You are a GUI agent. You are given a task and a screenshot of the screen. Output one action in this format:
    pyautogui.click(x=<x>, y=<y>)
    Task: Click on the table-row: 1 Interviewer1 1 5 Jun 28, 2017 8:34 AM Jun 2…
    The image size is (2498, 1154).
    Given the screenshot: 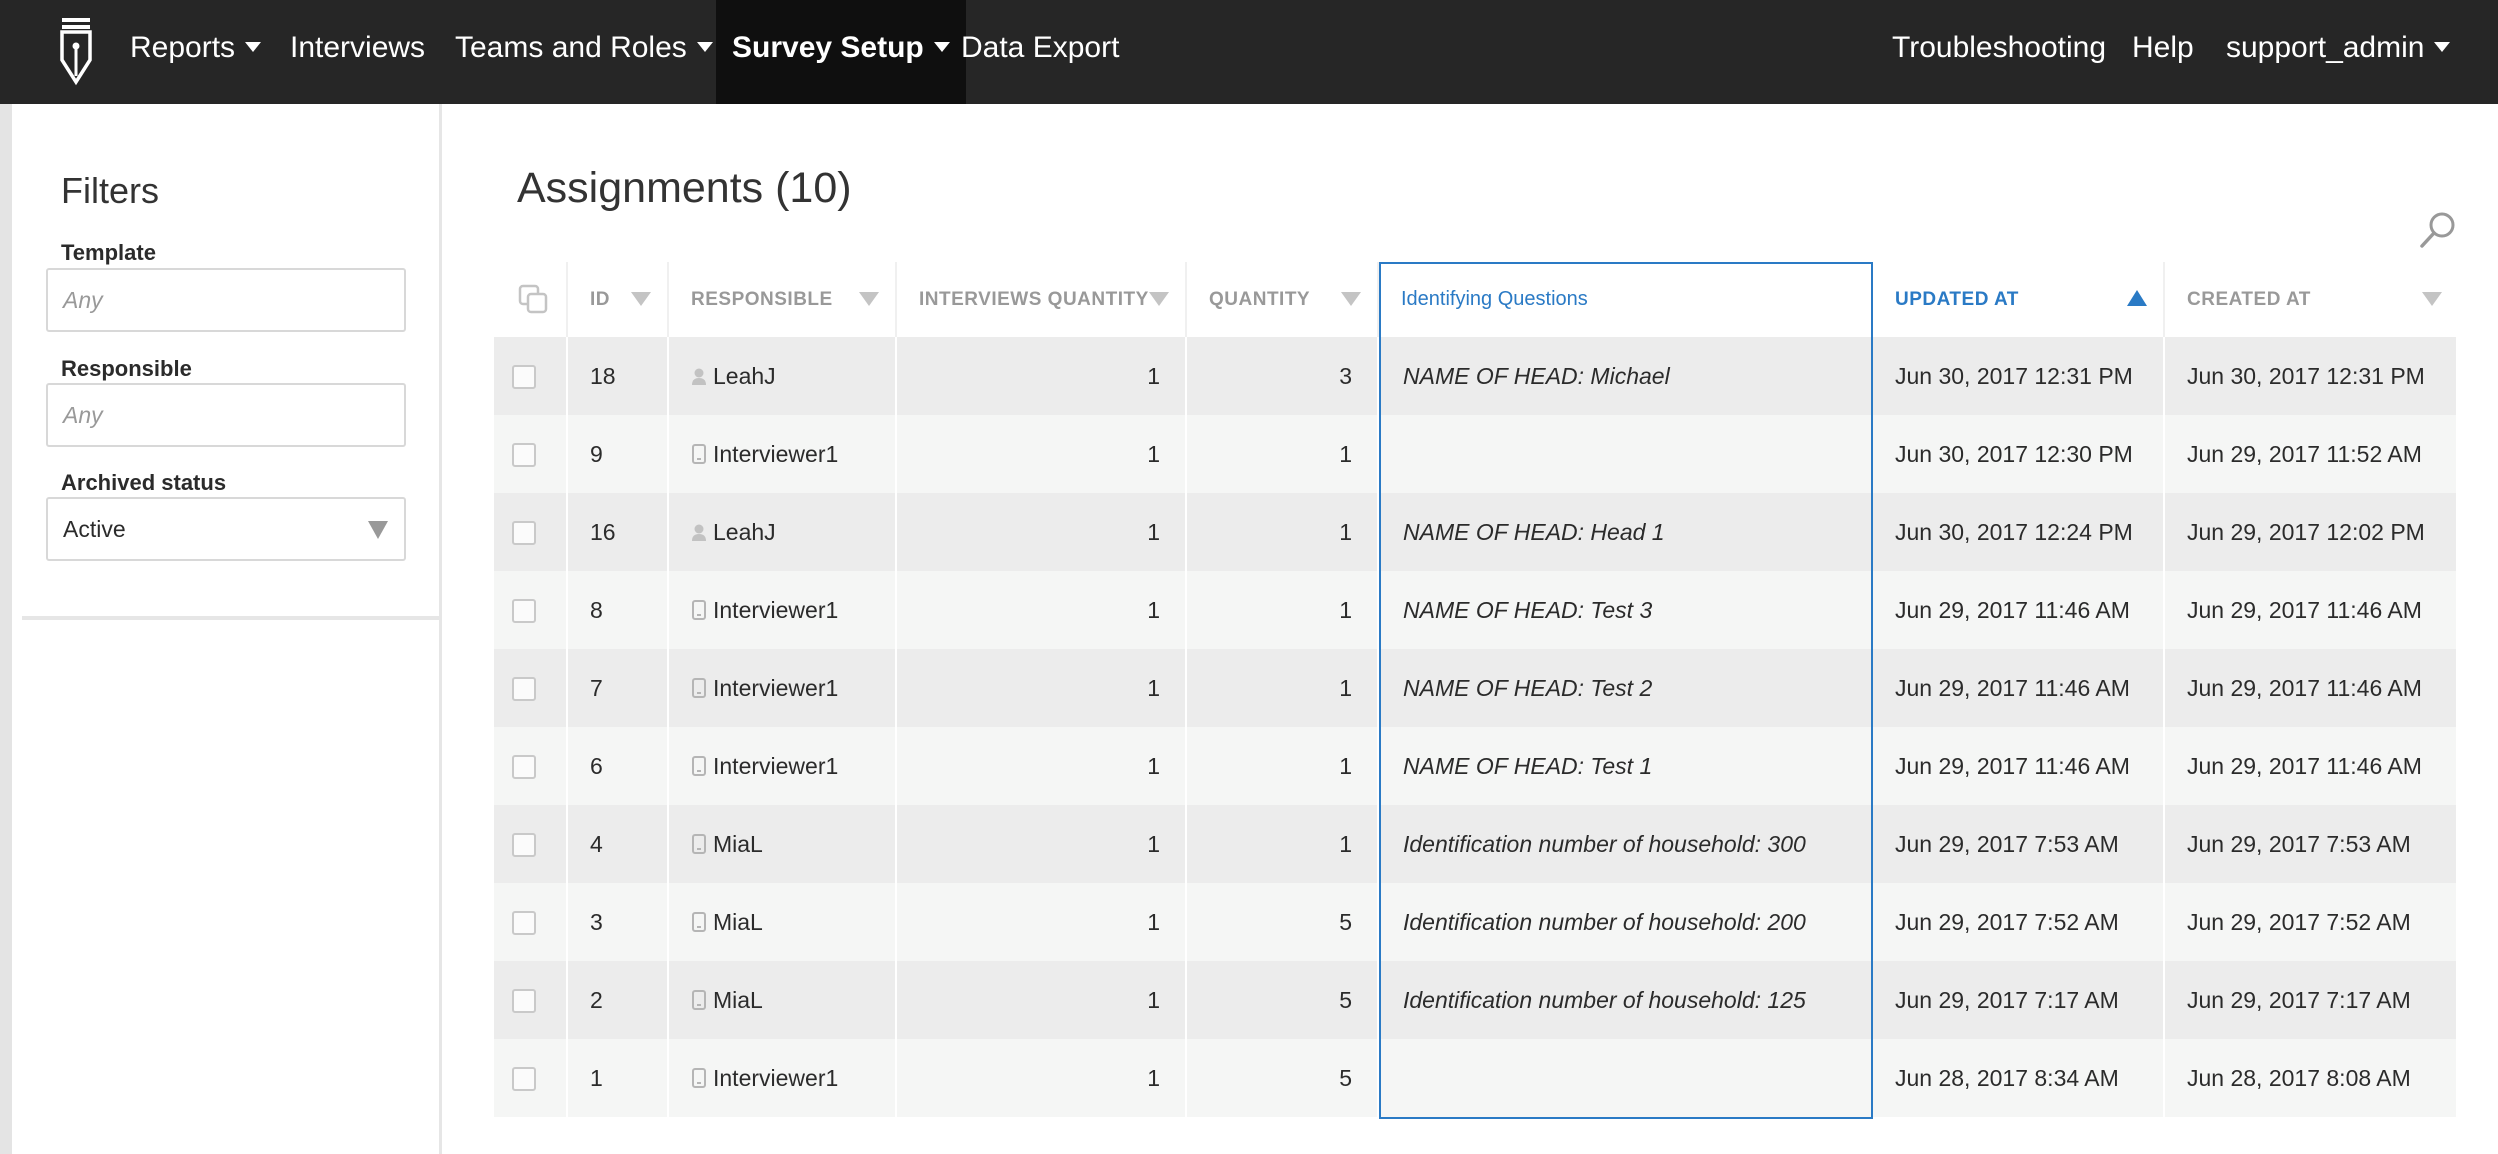 What is the action you would take?
    pyautogui.click(x=1476, y=1078)
    